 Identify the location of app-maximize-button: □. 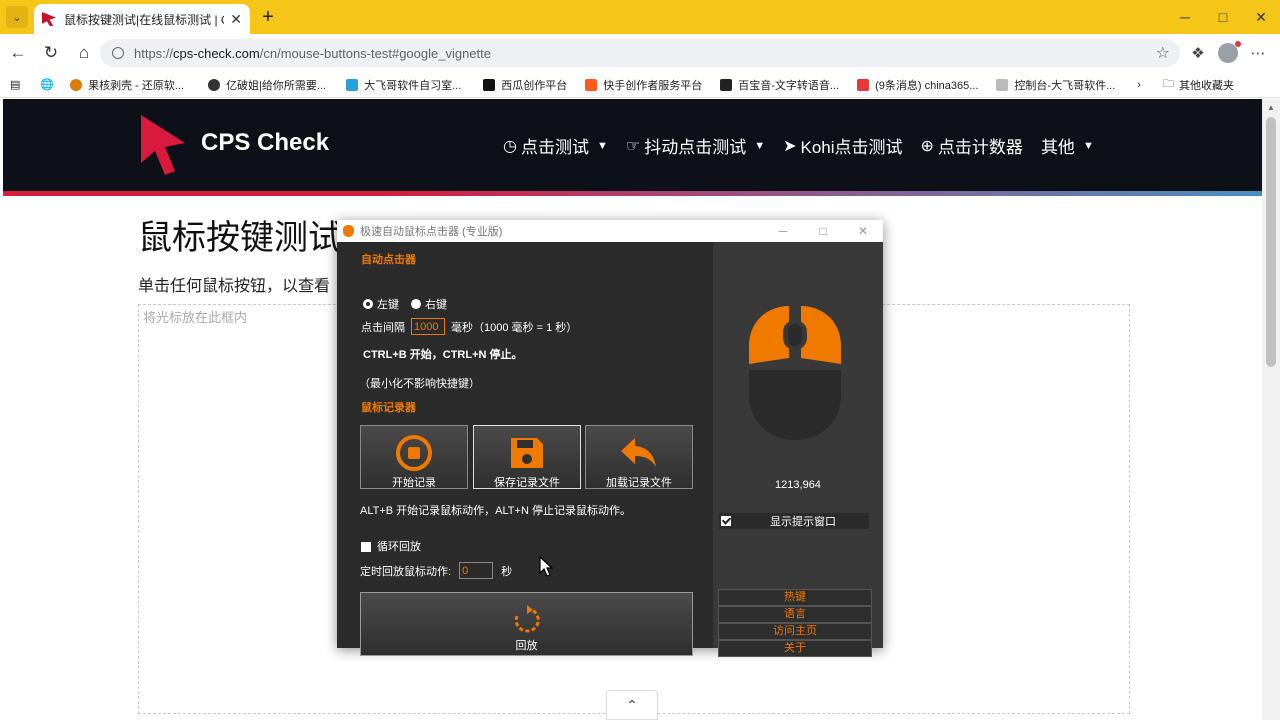
(823, 231).